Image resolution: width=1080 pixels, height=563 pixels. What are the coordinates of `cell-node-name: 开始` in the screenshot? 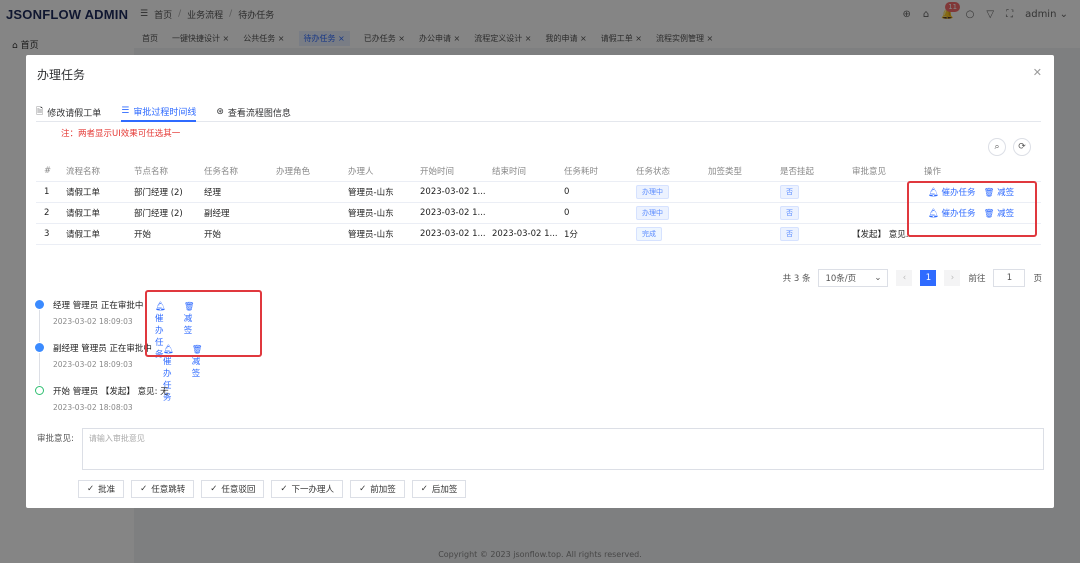 It's located at (143, 235).